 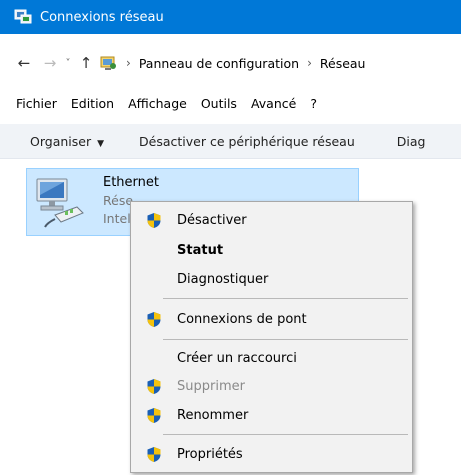 What do you see at coordinates (343, 63) in the screenshot?
I see `breadcrumb-network: Réseau` at bounding box center [343, 63].